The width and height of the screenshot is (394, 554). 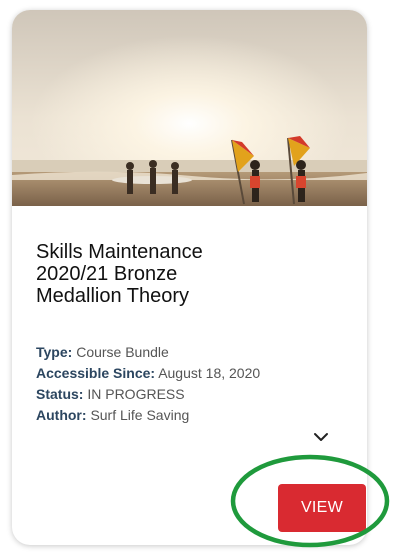 I want to click on view-button: VIEW, so click(x=322, y=508).